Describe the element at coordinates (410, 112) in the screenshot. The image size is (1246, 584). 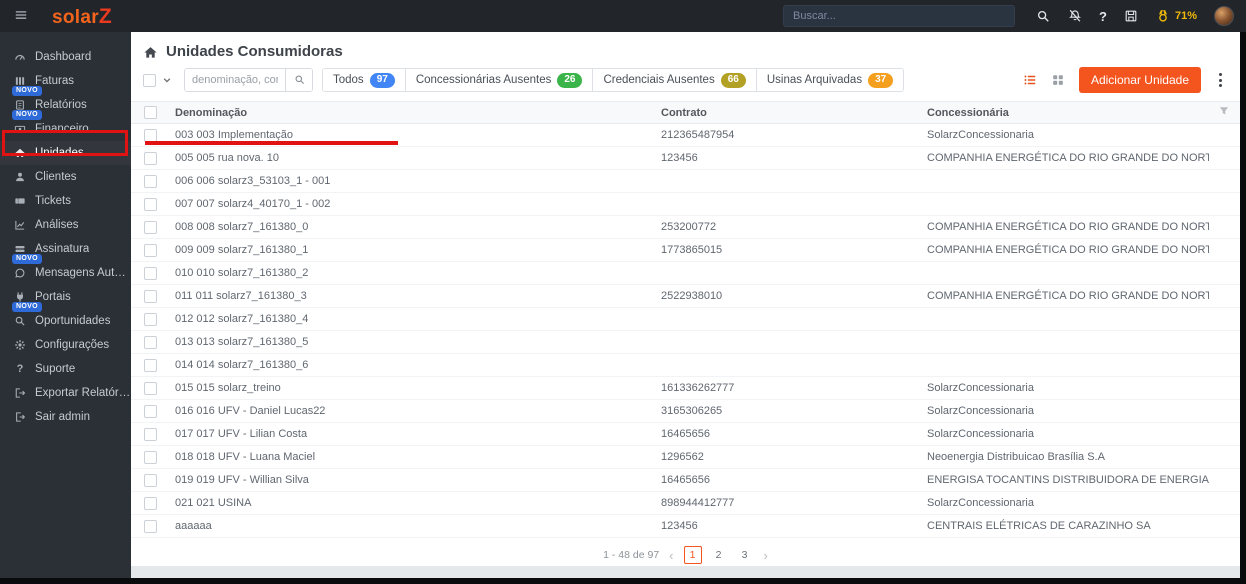
I see `column-header-denominacao: Denominação` at that location.